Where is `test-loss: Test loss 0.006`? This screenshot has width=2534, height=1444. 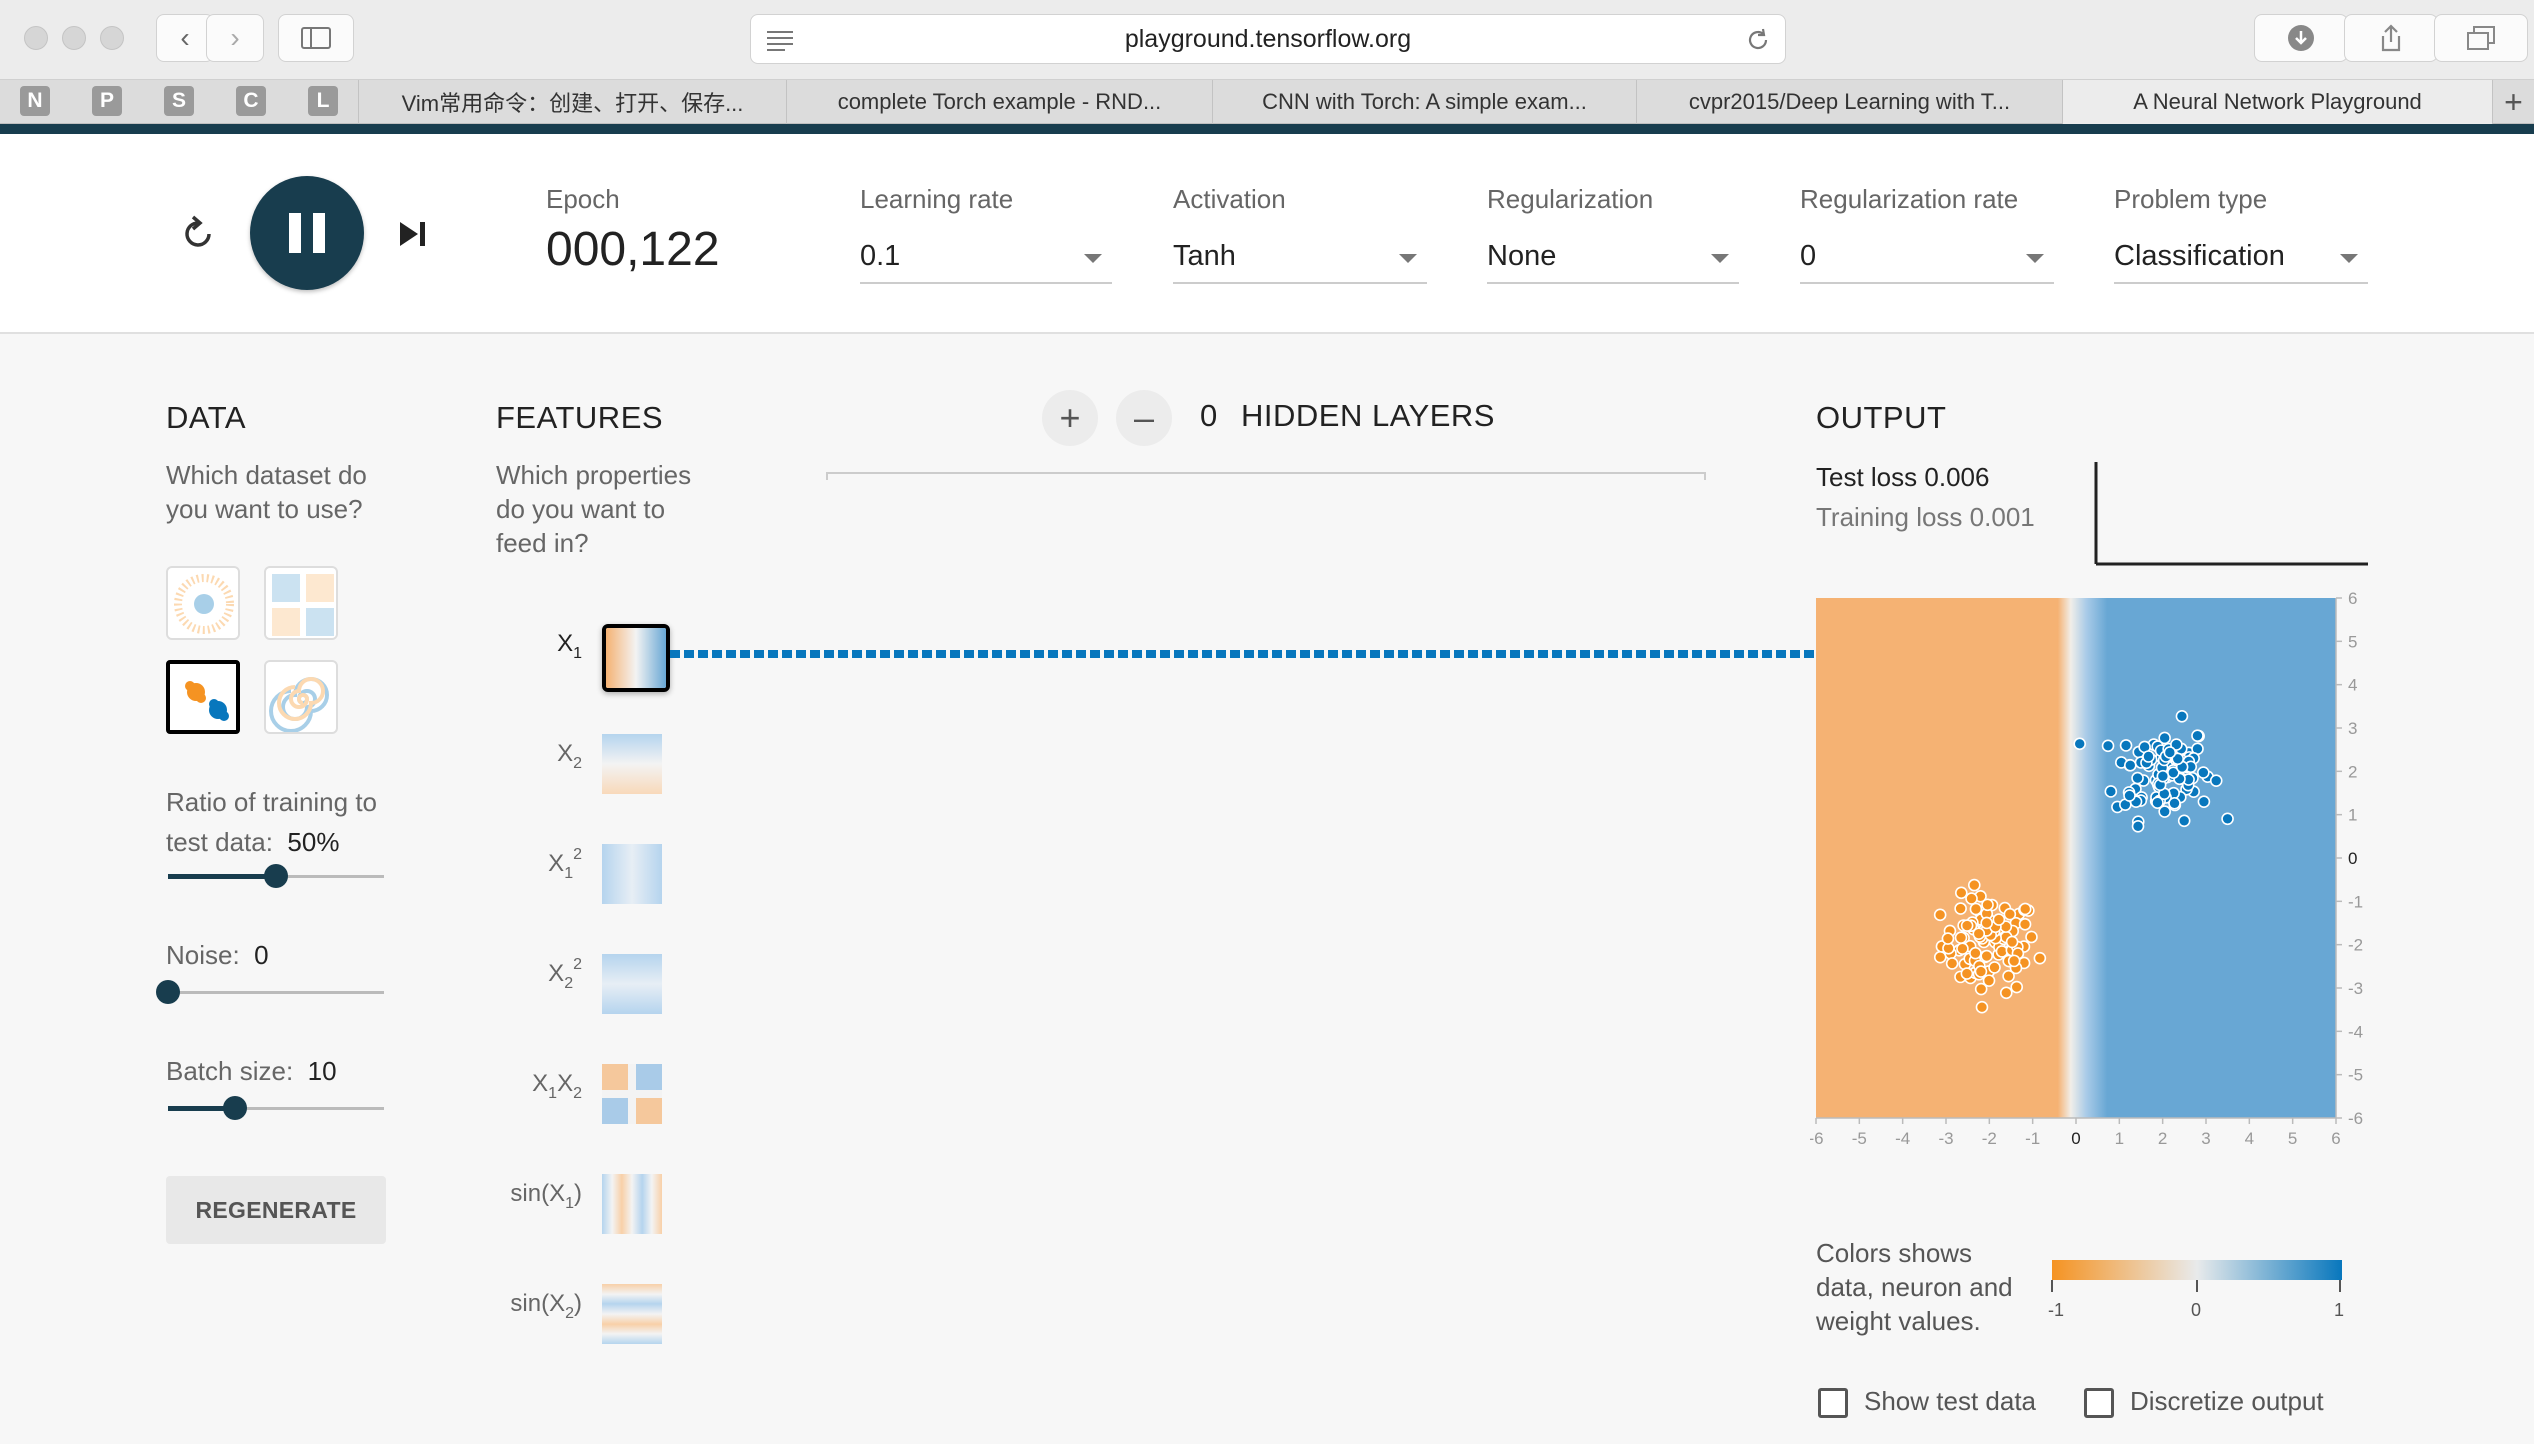 test-loss: Test loss 0.006 is located at coordinates (1902, 477).